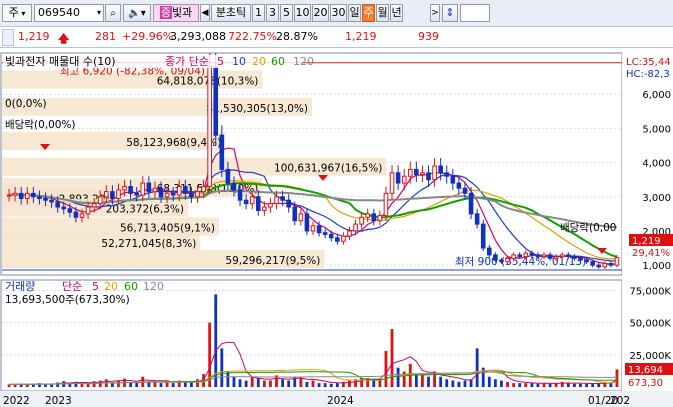 The width and height of the screenshot is (673, 407). What do you see at coordinates (382, 13) in the screenshot?
I see `period-button-9: 월` at bounding box center [382, 13].